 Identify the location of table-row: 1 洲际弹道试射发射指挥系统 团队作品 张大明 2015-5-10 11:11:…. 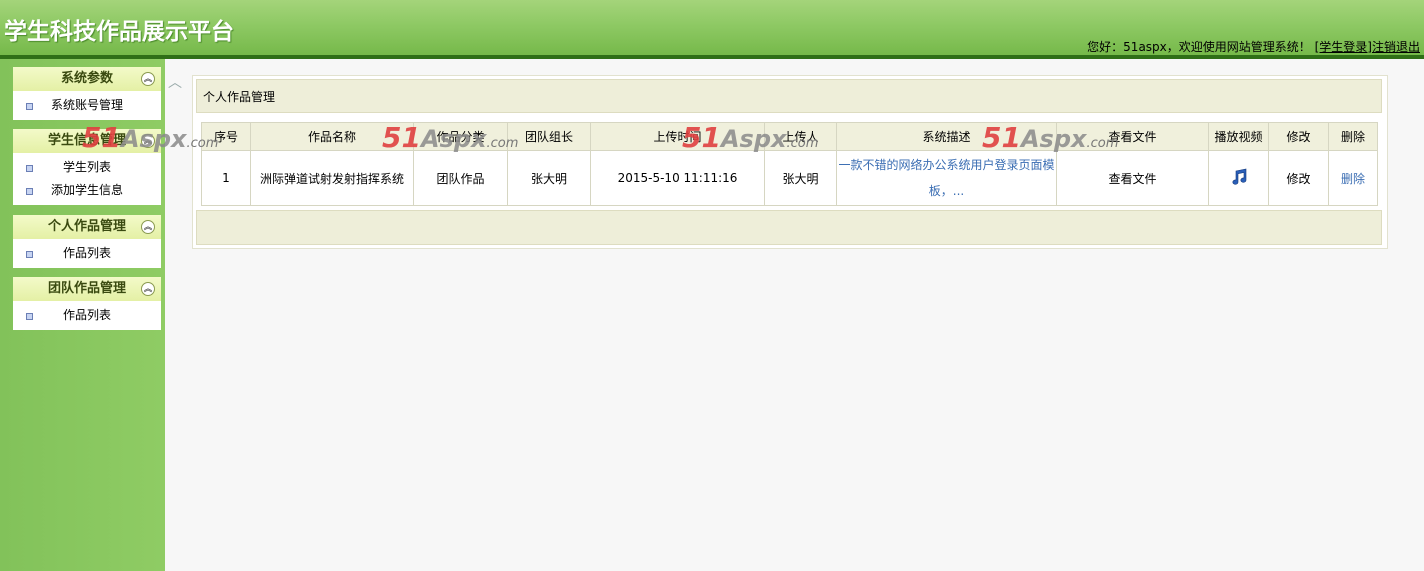
(789, 178).